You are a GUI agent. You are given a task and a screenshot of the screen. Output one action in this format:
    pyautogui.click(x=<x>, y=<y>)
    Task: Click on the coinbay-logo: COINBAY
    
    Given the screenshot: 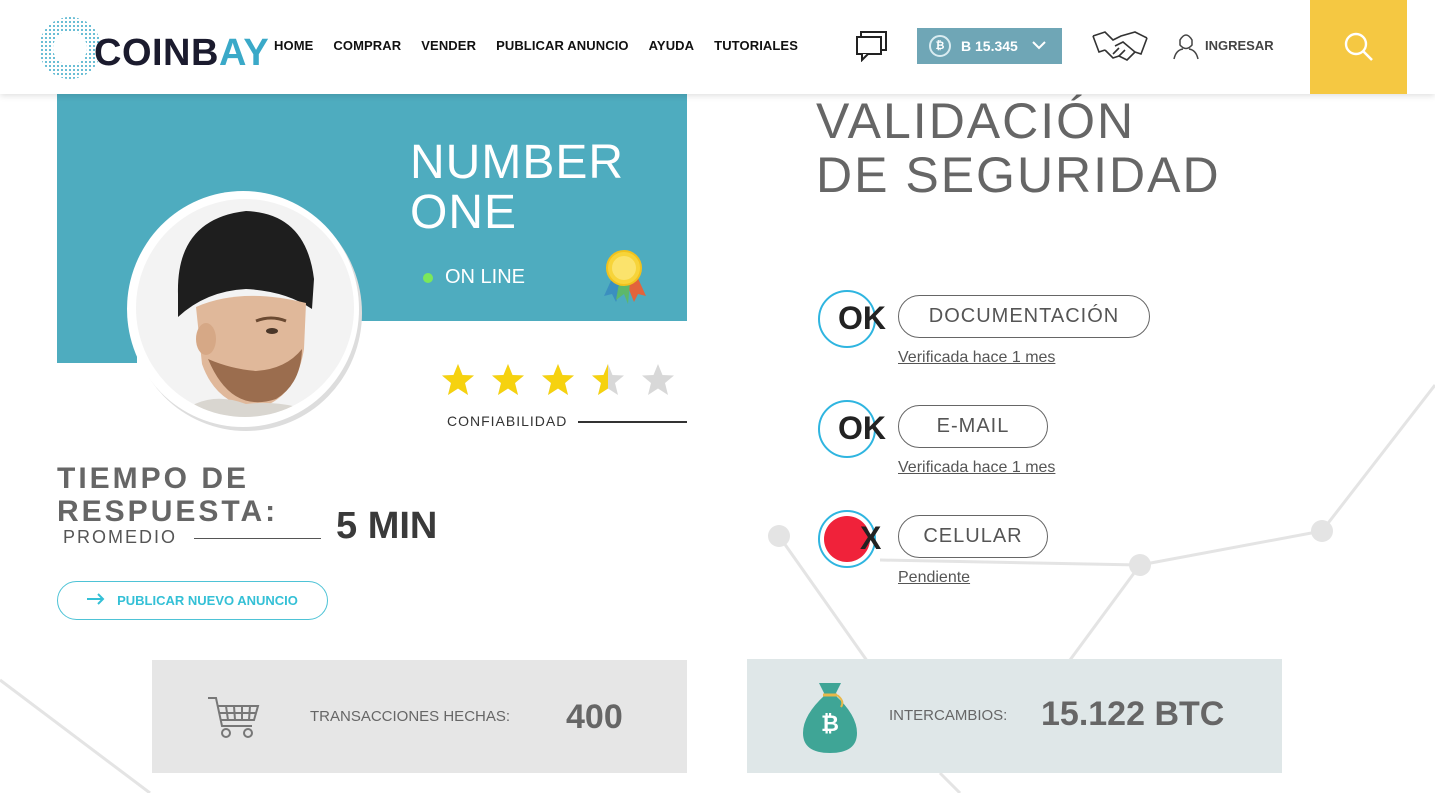 What is the action you would take?
    pyautogui.click(x=152, y=48)
    